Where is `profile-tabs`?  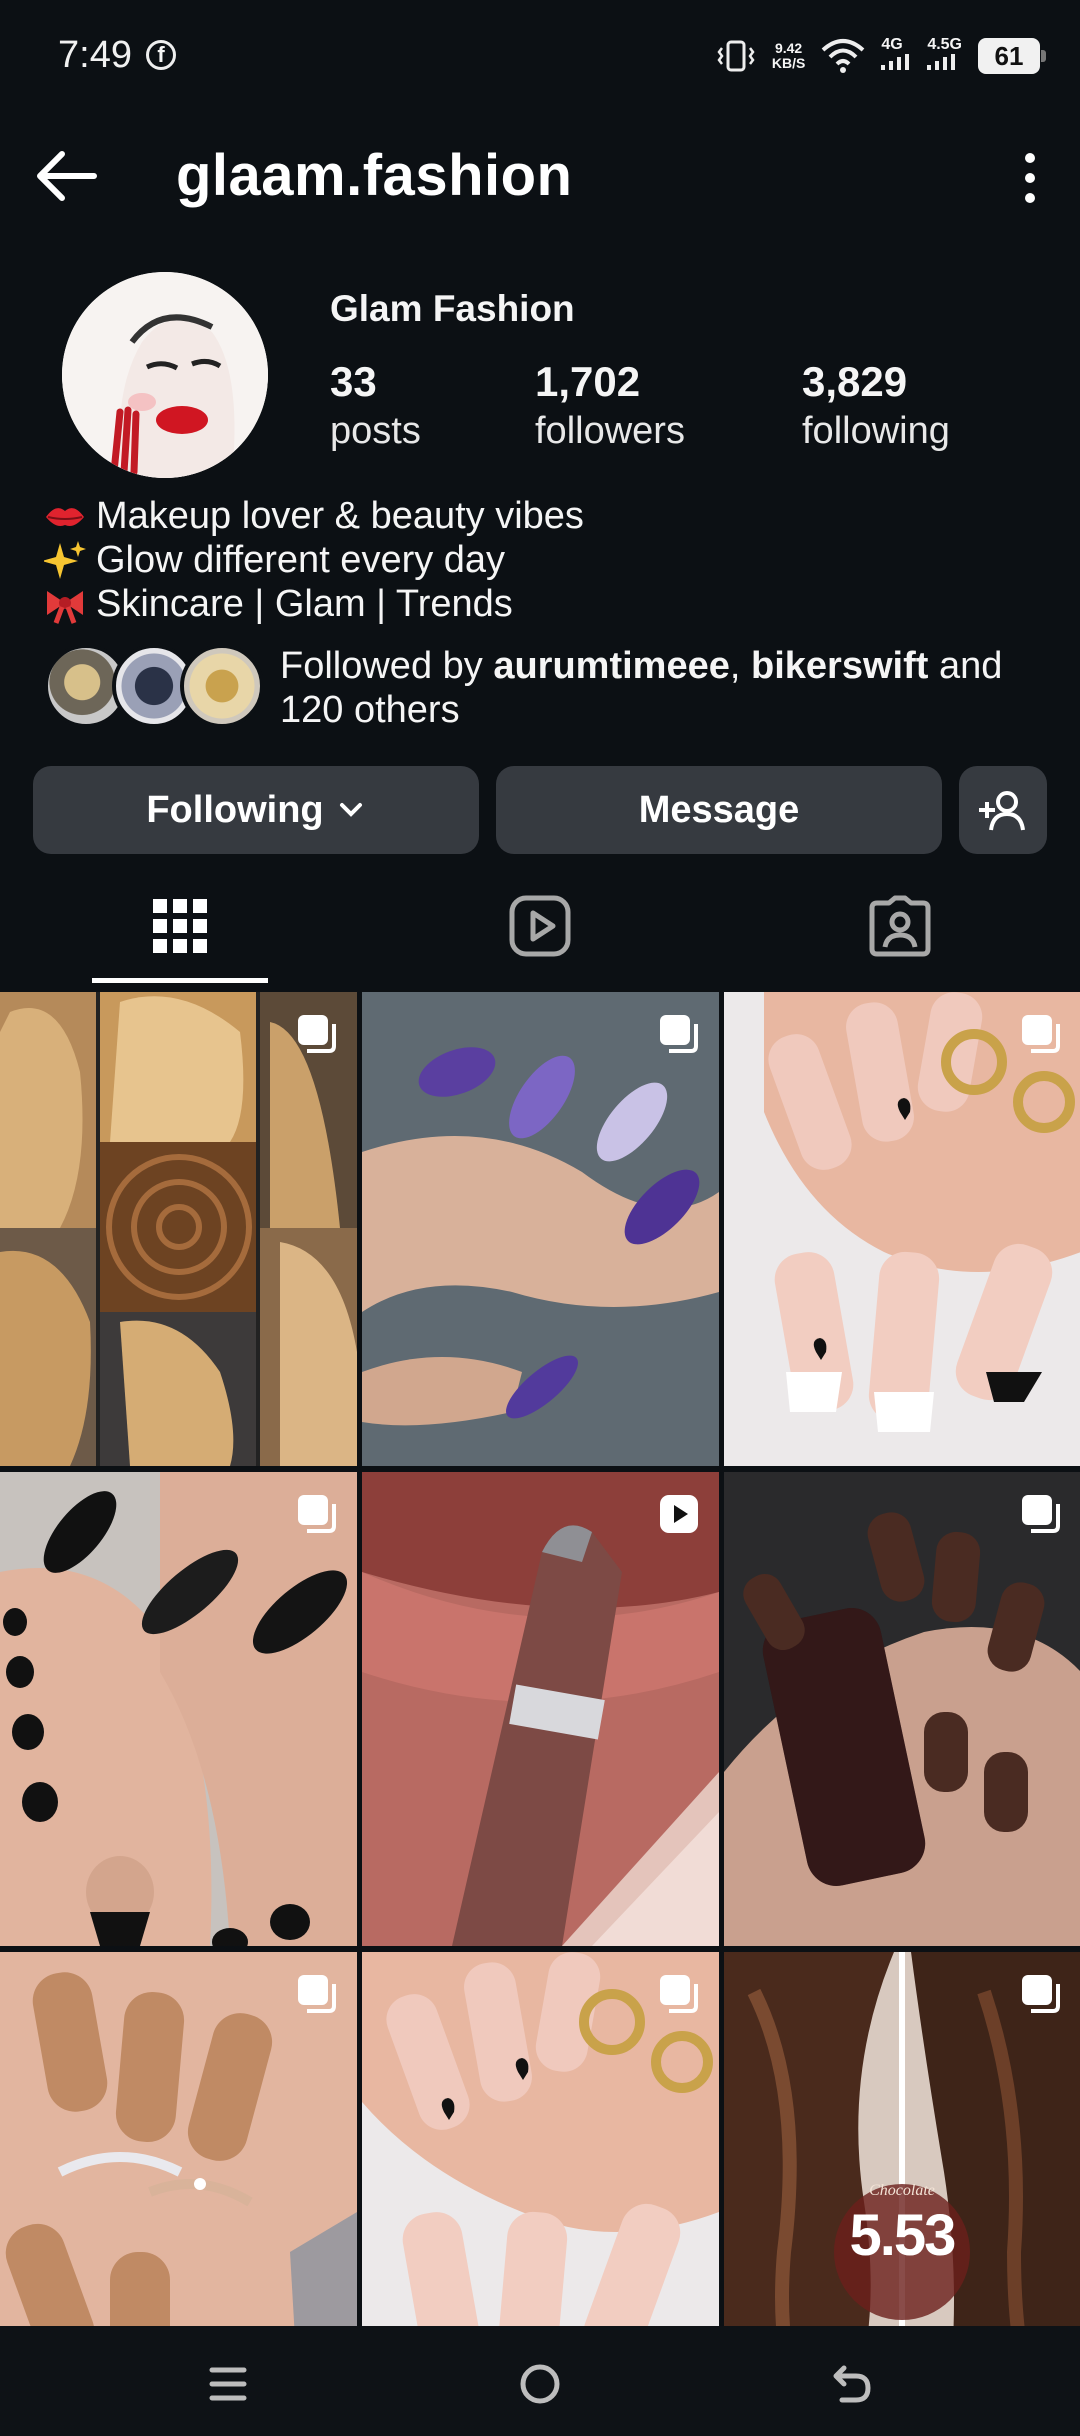
profile-tabs is located at coordinates (540, 931).